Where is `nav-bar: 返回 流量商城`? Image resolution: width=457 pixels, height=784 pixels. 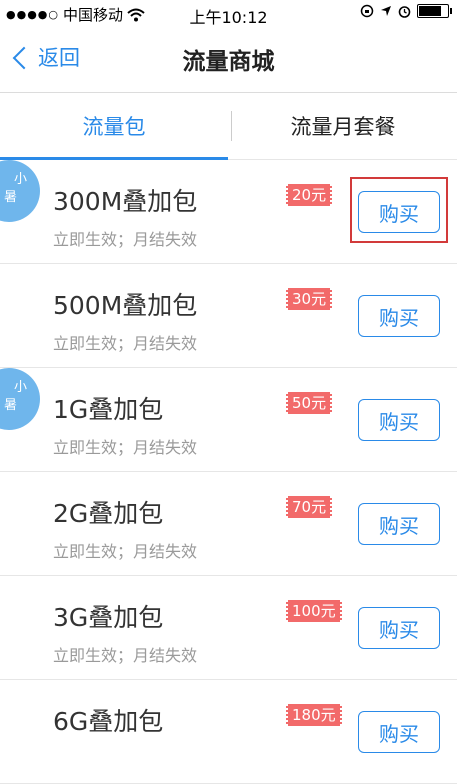 nav-bar: 返回 流量商城 is located at coordinates (228, 60).